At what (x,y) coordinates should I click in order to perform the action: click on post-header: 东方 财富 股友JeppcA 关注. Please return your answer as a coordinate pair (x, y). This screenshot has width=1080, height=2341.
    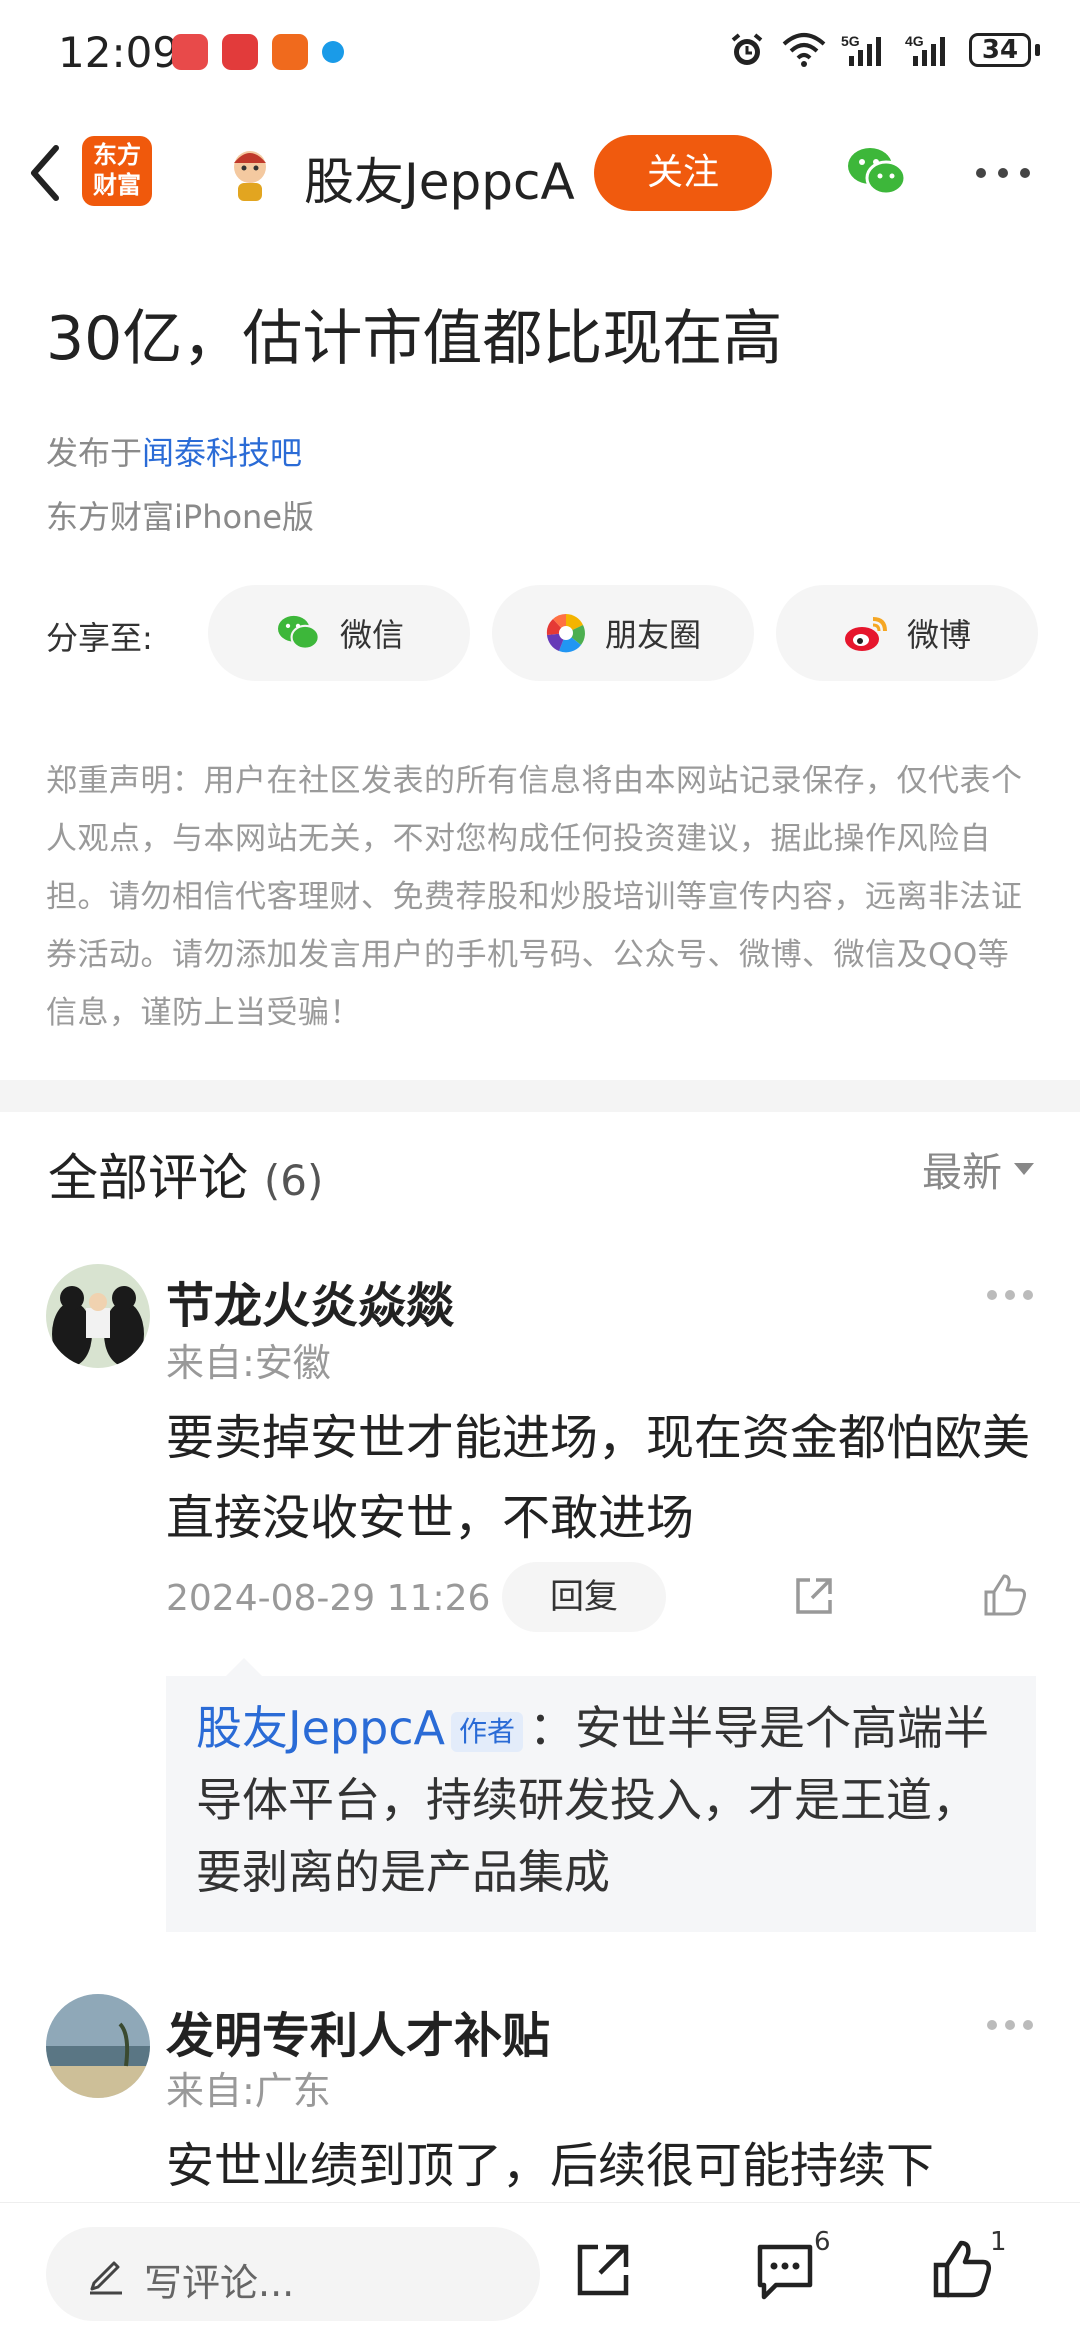
    Looking at the image, I should click on (540, 173).